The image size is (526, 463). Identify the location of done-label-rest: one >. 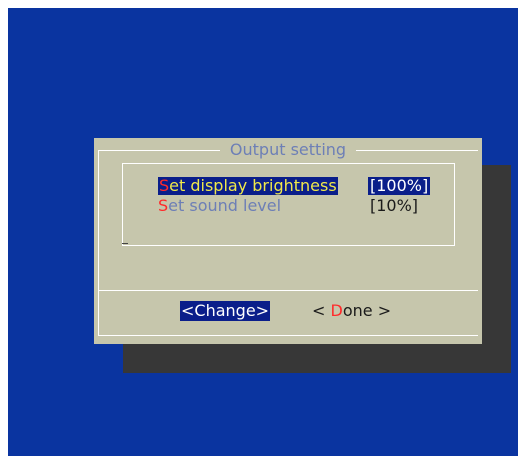
(367, 310).